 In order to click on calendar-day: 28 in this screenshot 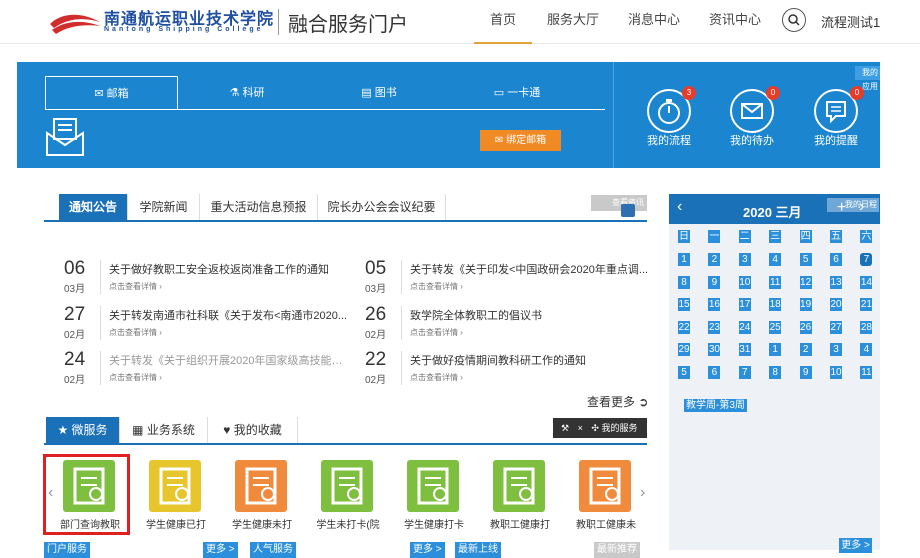, I will do `click(866, 327)`.